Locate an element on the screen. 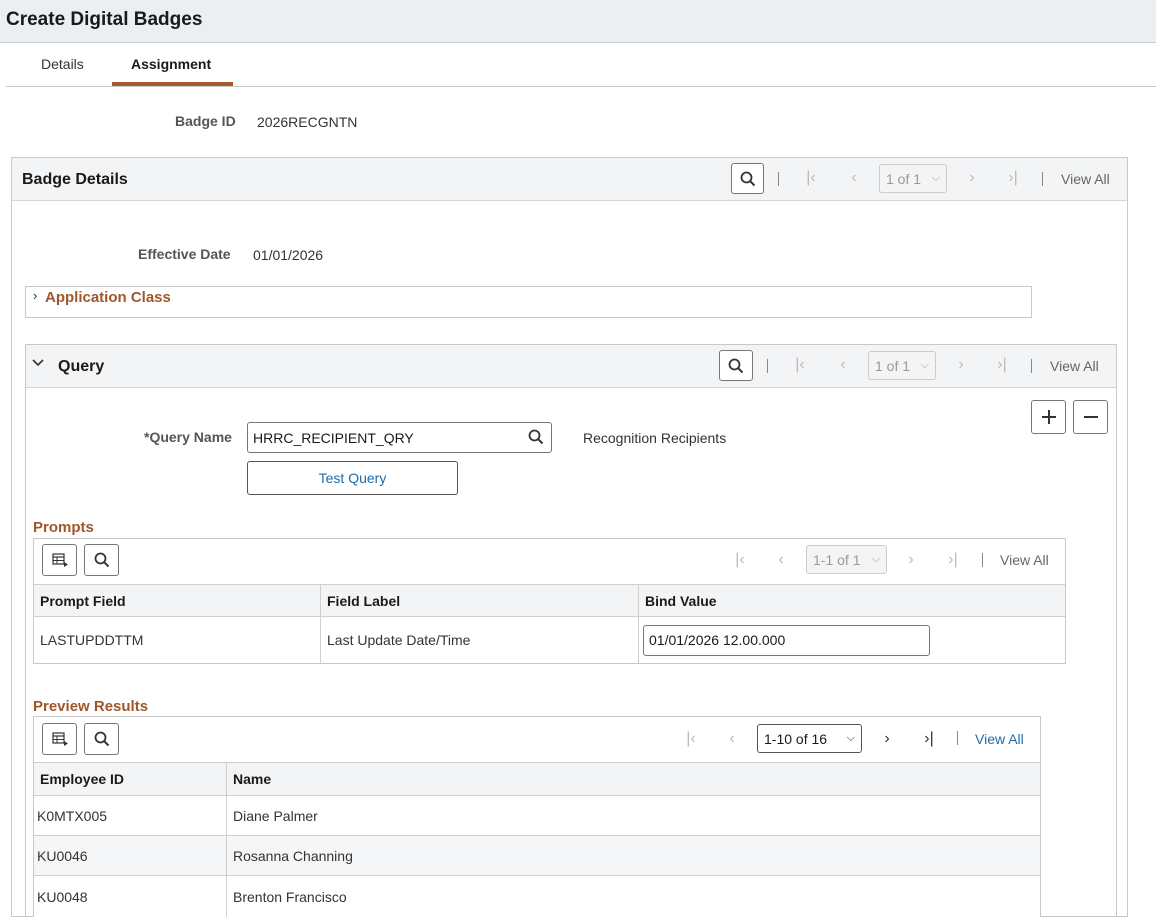 The width and height of the screenshot is (1156, 917). field-label-cell: Last Update Date/Time is located at coordinates (480, 640).